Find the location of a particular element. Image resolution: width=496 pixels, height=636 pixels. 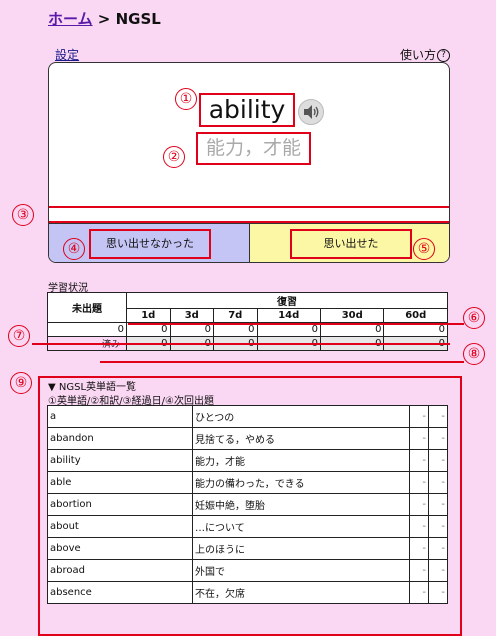

flashcard-meaning: 能力，才能 is located at coordinates (253, 148).